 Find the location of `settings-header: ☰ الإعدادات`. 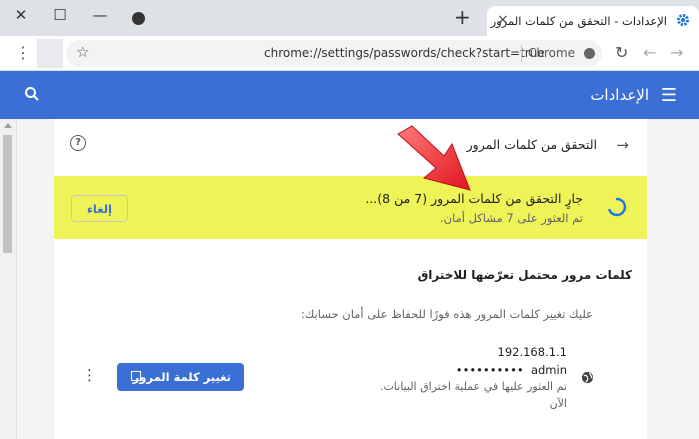

settings-header: ☰ الإعدادات is located at coordinates (349, 95).